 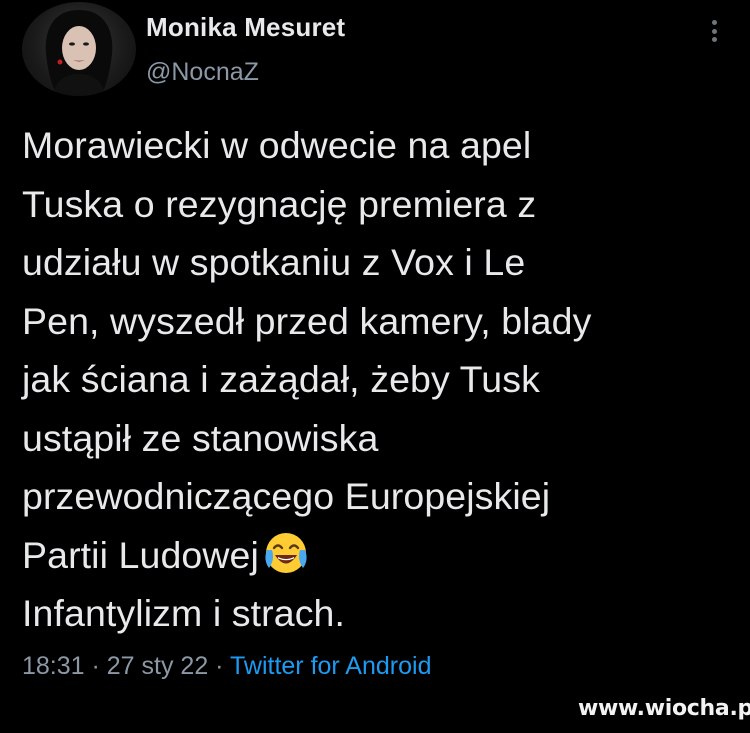 I want to click on watermark: www.wiocha.pl, so click(x=664, y=708).